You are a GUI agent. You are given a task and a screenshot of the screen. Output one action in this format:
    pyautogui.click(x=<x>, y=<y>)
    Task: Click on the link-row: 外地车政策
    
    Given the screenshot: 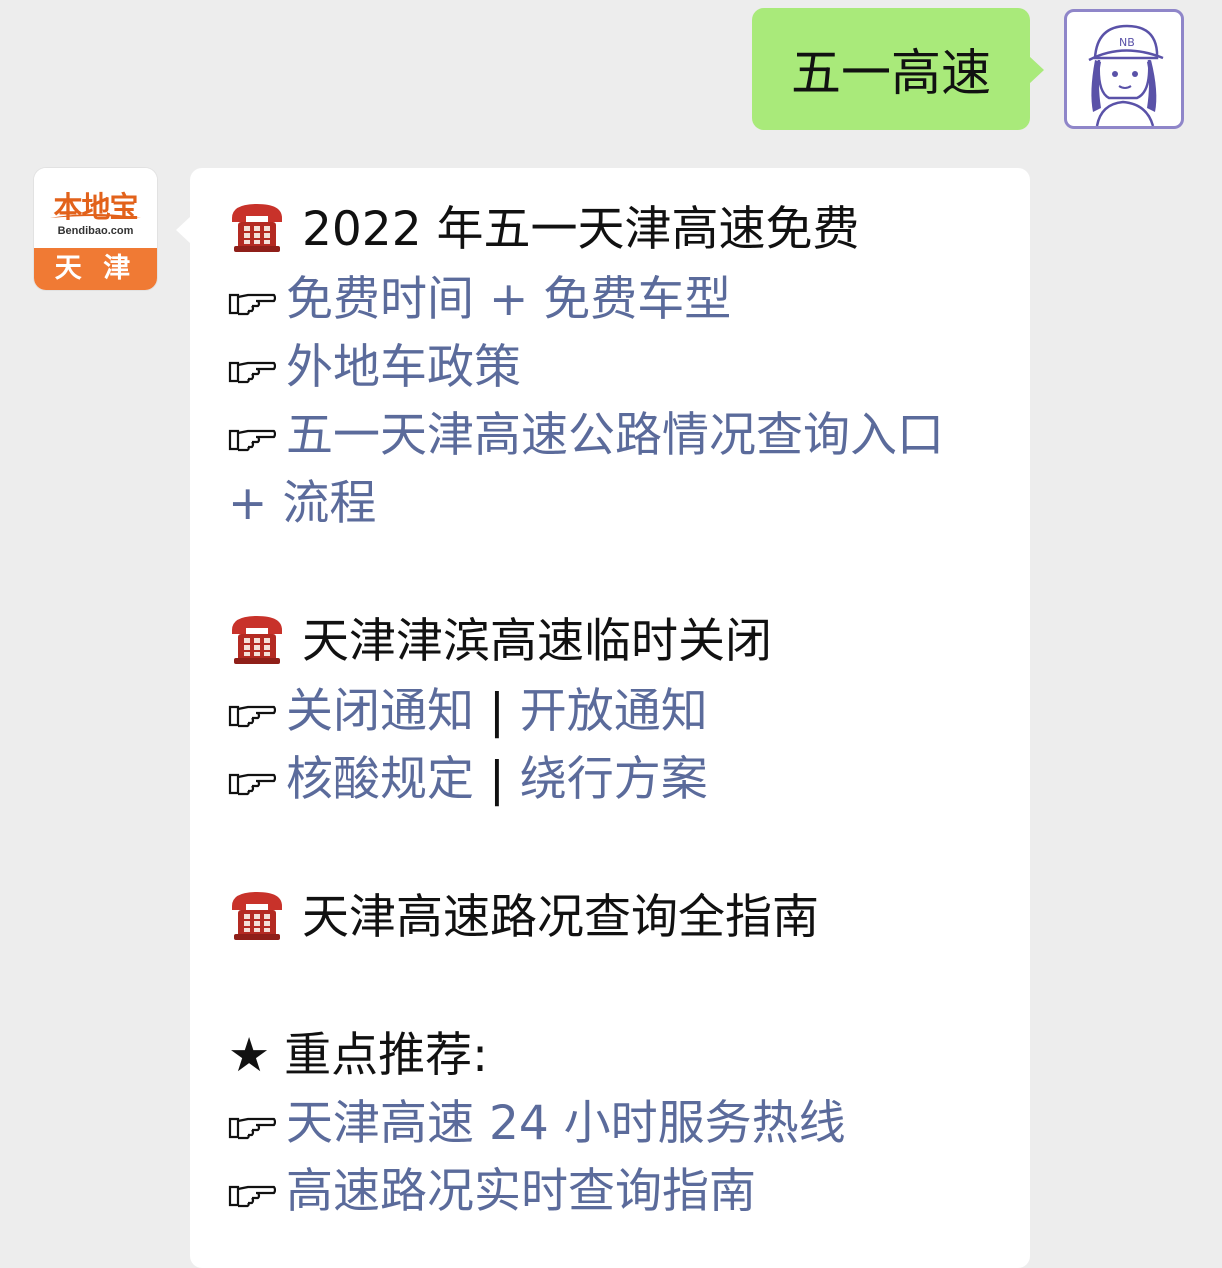 What is the action you would take?
    pyautogui.click(x=374, y=368)
    